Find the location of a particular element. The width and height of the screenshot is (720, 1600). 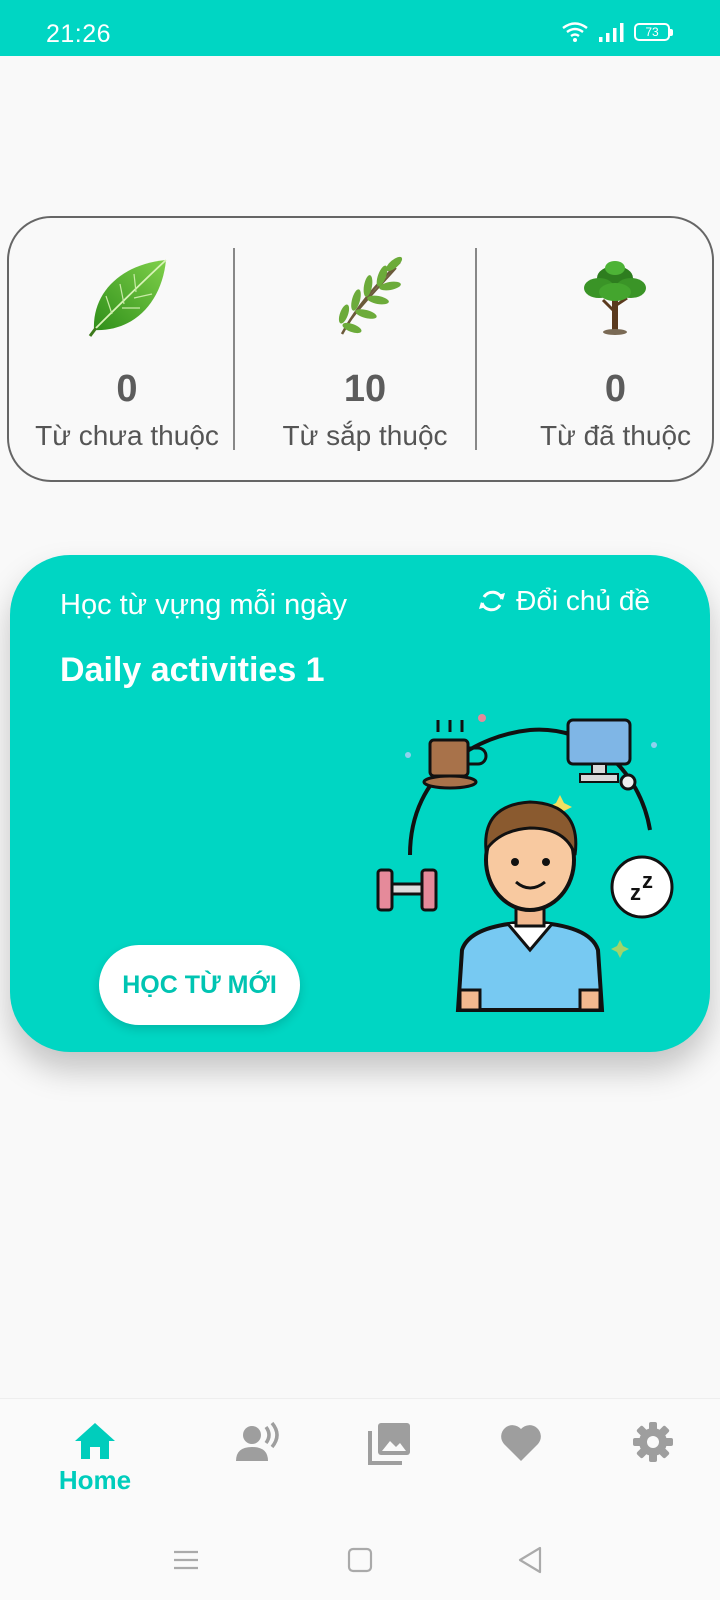

nav-item-gallery is located at coordinates (390, 1461).